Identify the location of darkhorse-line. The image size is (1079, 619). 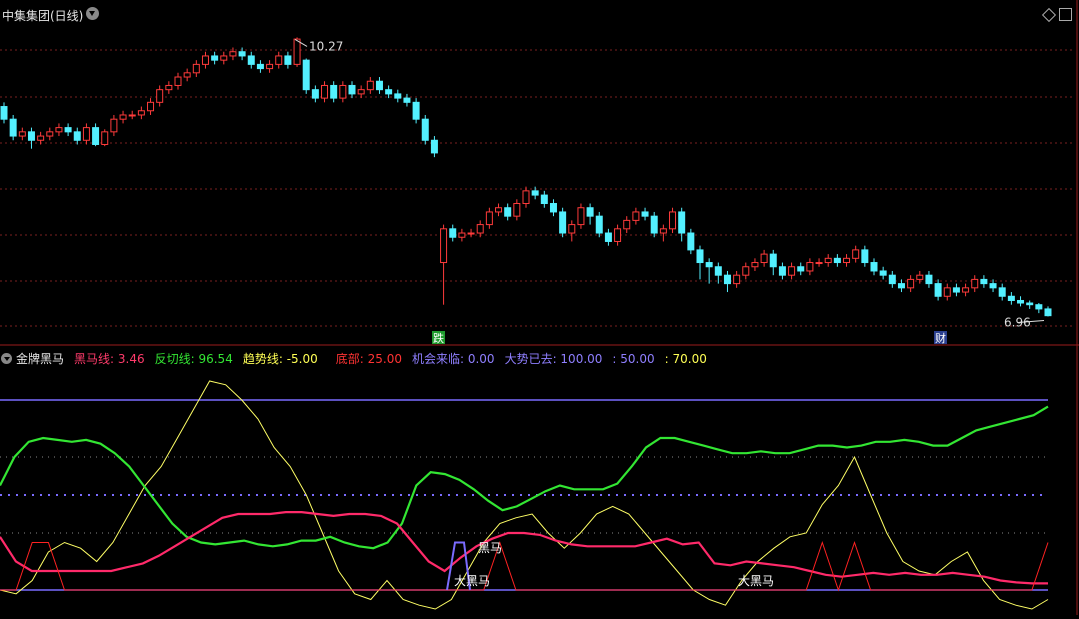
(524, 548).